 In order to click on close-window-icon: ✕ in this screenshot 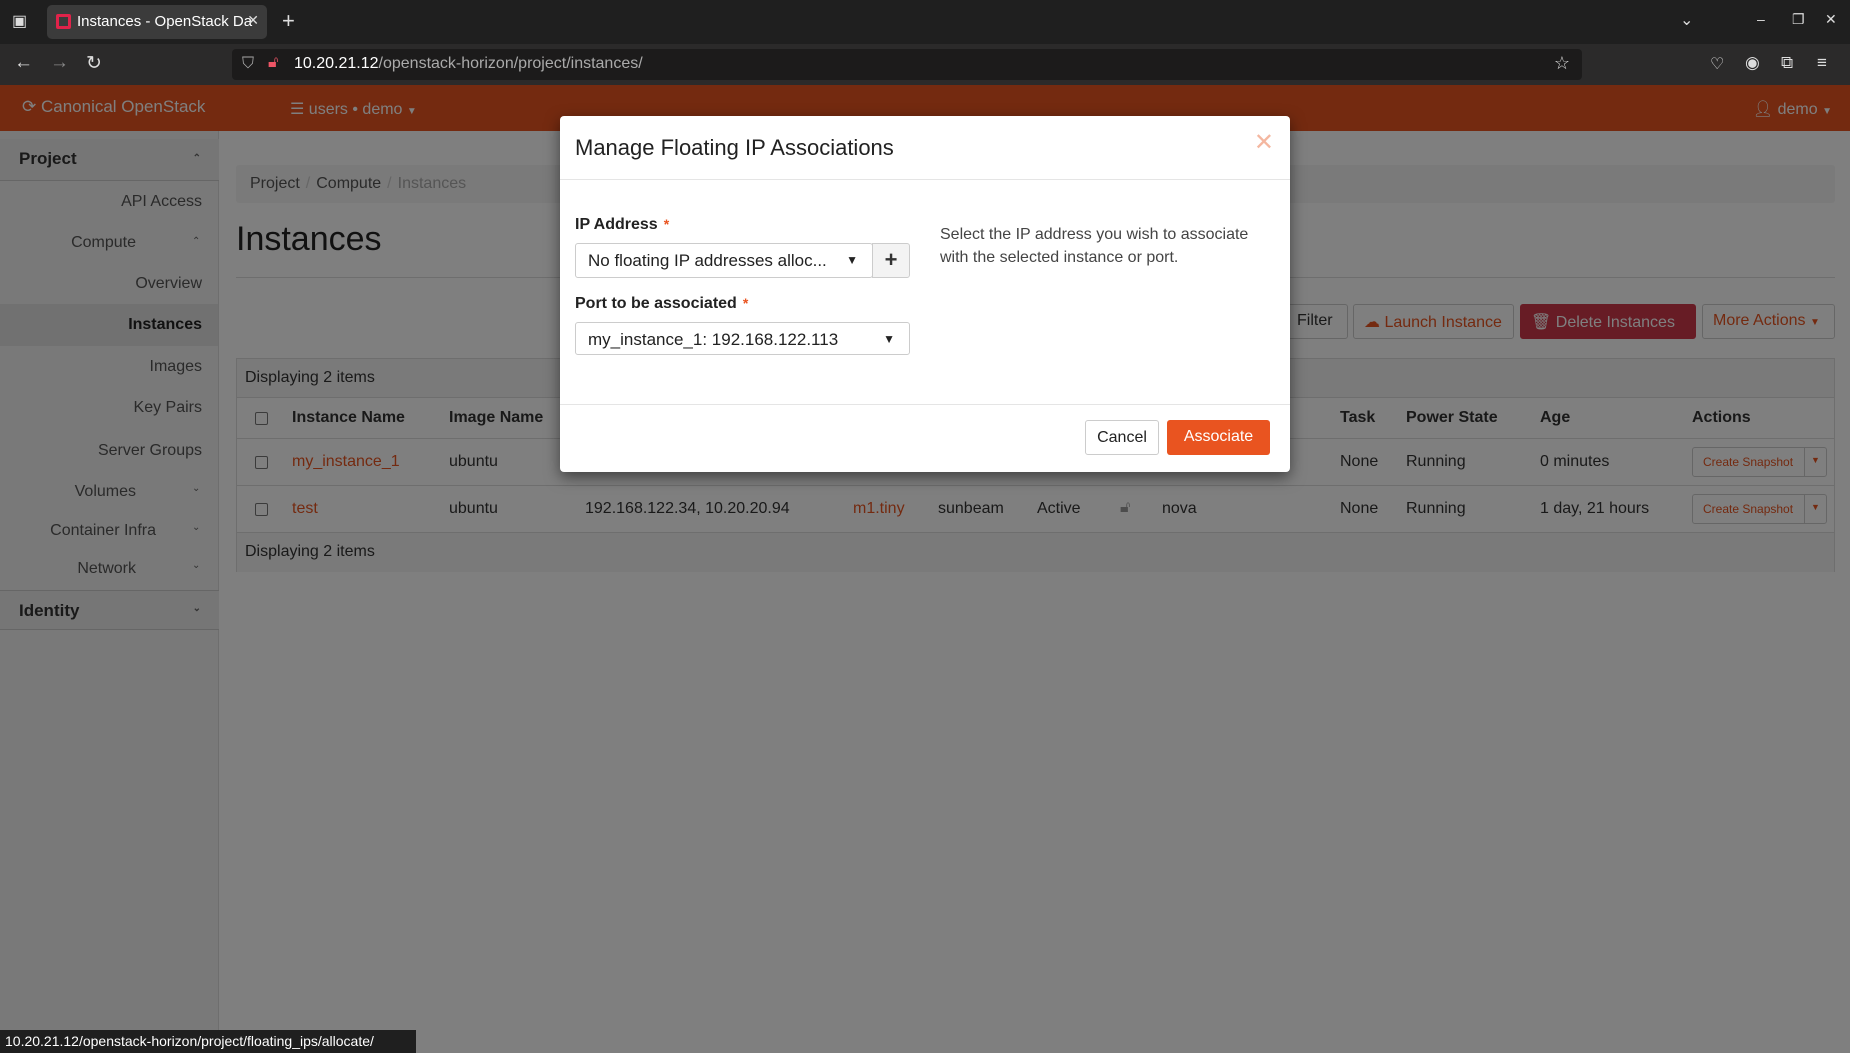, I will do `click(1831, 19)`.